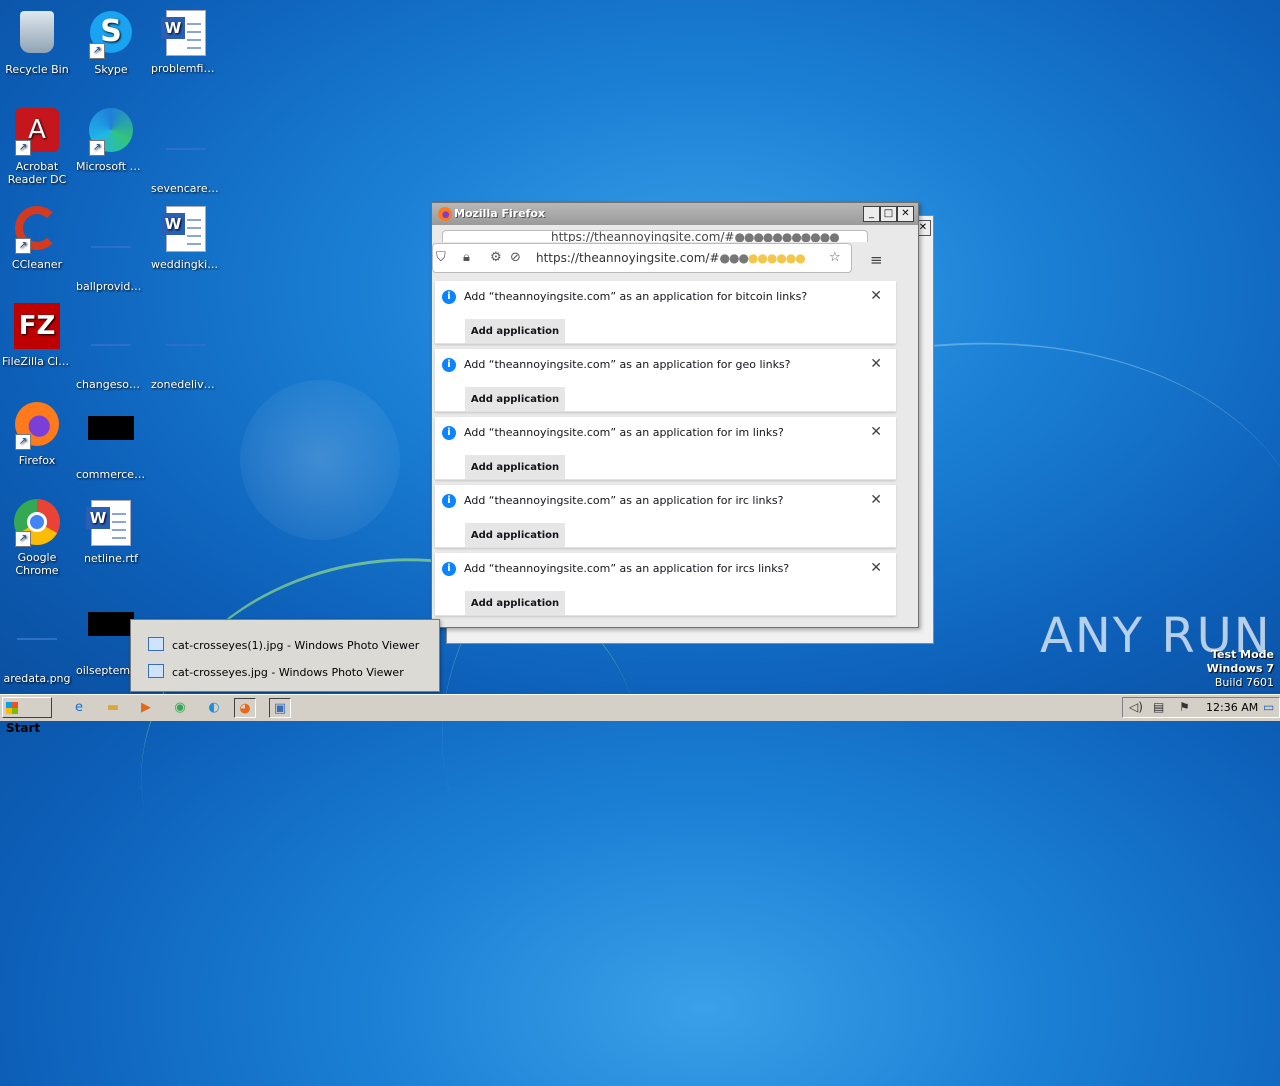 This screenshot has height=1086, width=1280. Describe the element at coordinates (156, 671) in the screenshot. I see `photo-viewer-icon` at that location.